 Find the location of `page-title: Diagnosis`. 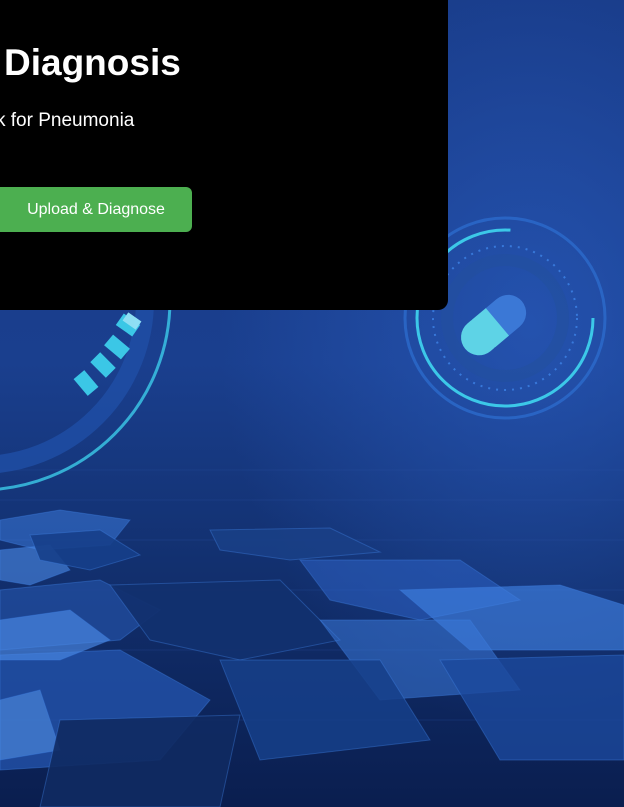

page-title: Diagnosis is located at coordinates (92, 62).